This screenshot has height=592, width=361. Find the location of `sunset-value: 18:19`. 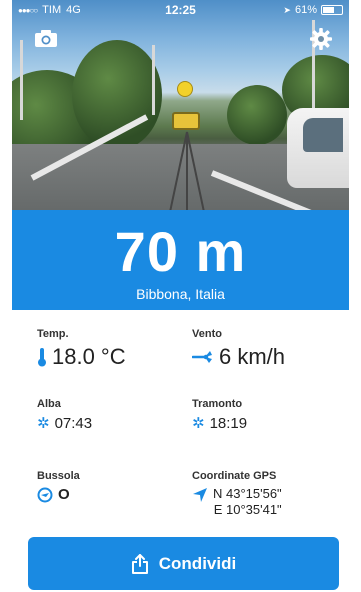

sunset-value: 18:19 is located at coordinates (228, 423).